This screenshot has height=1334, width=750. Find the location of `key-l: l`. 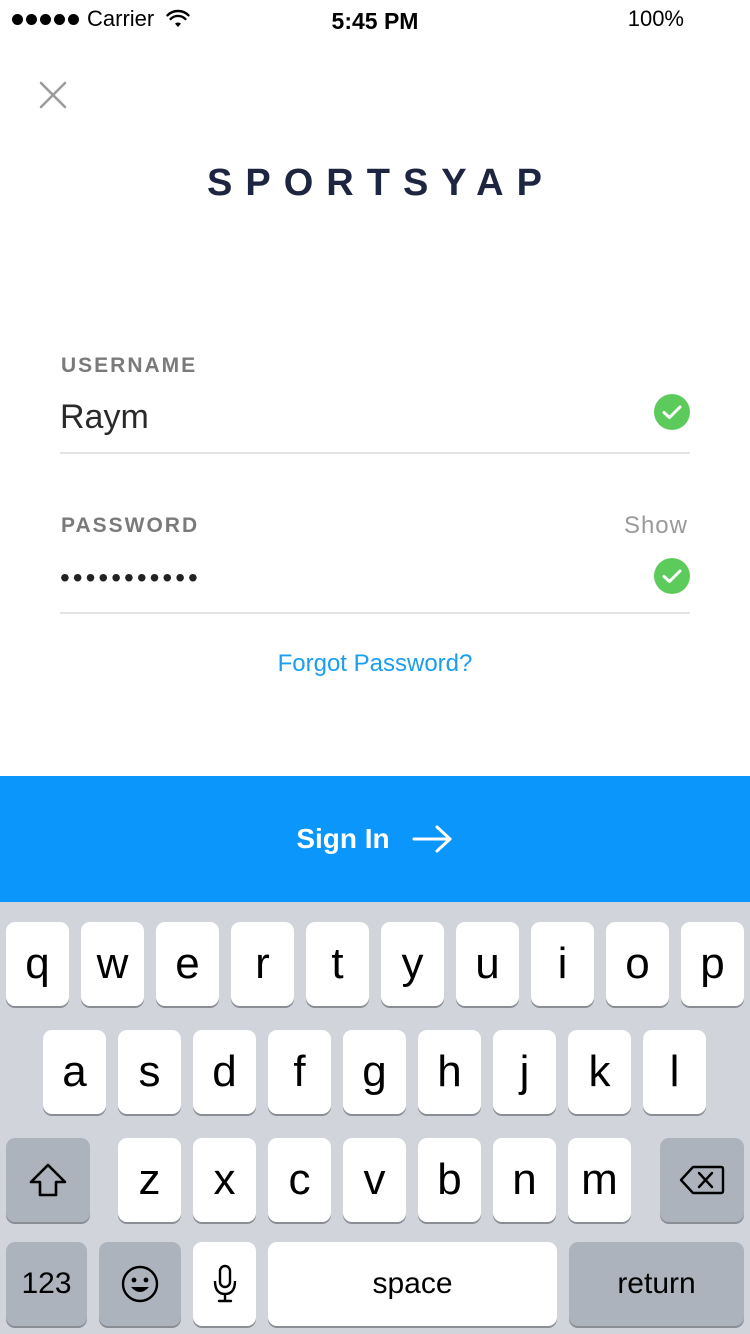

key-l: l is located at coordinates (674, 1072).